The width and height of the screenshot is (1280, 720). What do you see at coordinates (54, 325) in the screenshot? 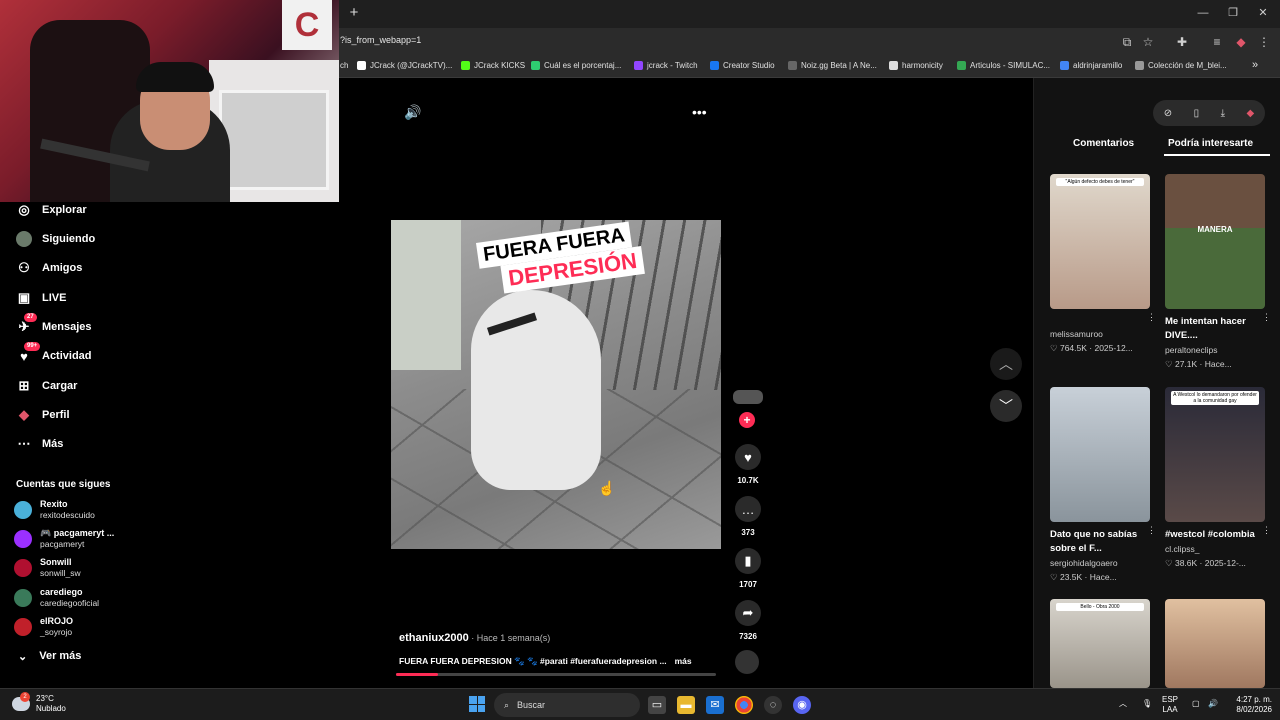
I see `sidebar-item-mensajes: ✈ 27 Mensajes` at bounding box center [54, 325].